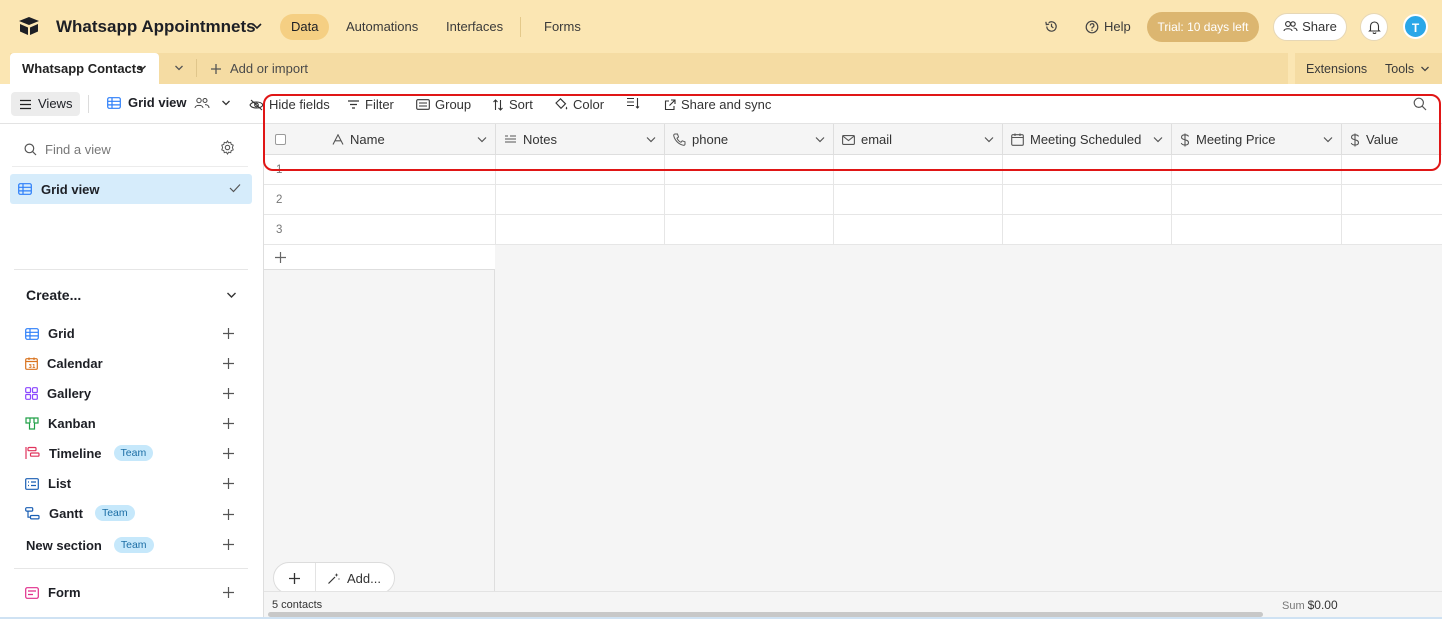 The width and height of the screenshot is (1442, 619). What do you see at coordinates (58, 393) in the screenshot?
I see `create-gallery-item: Gallery` at bounding box center [58, 393].